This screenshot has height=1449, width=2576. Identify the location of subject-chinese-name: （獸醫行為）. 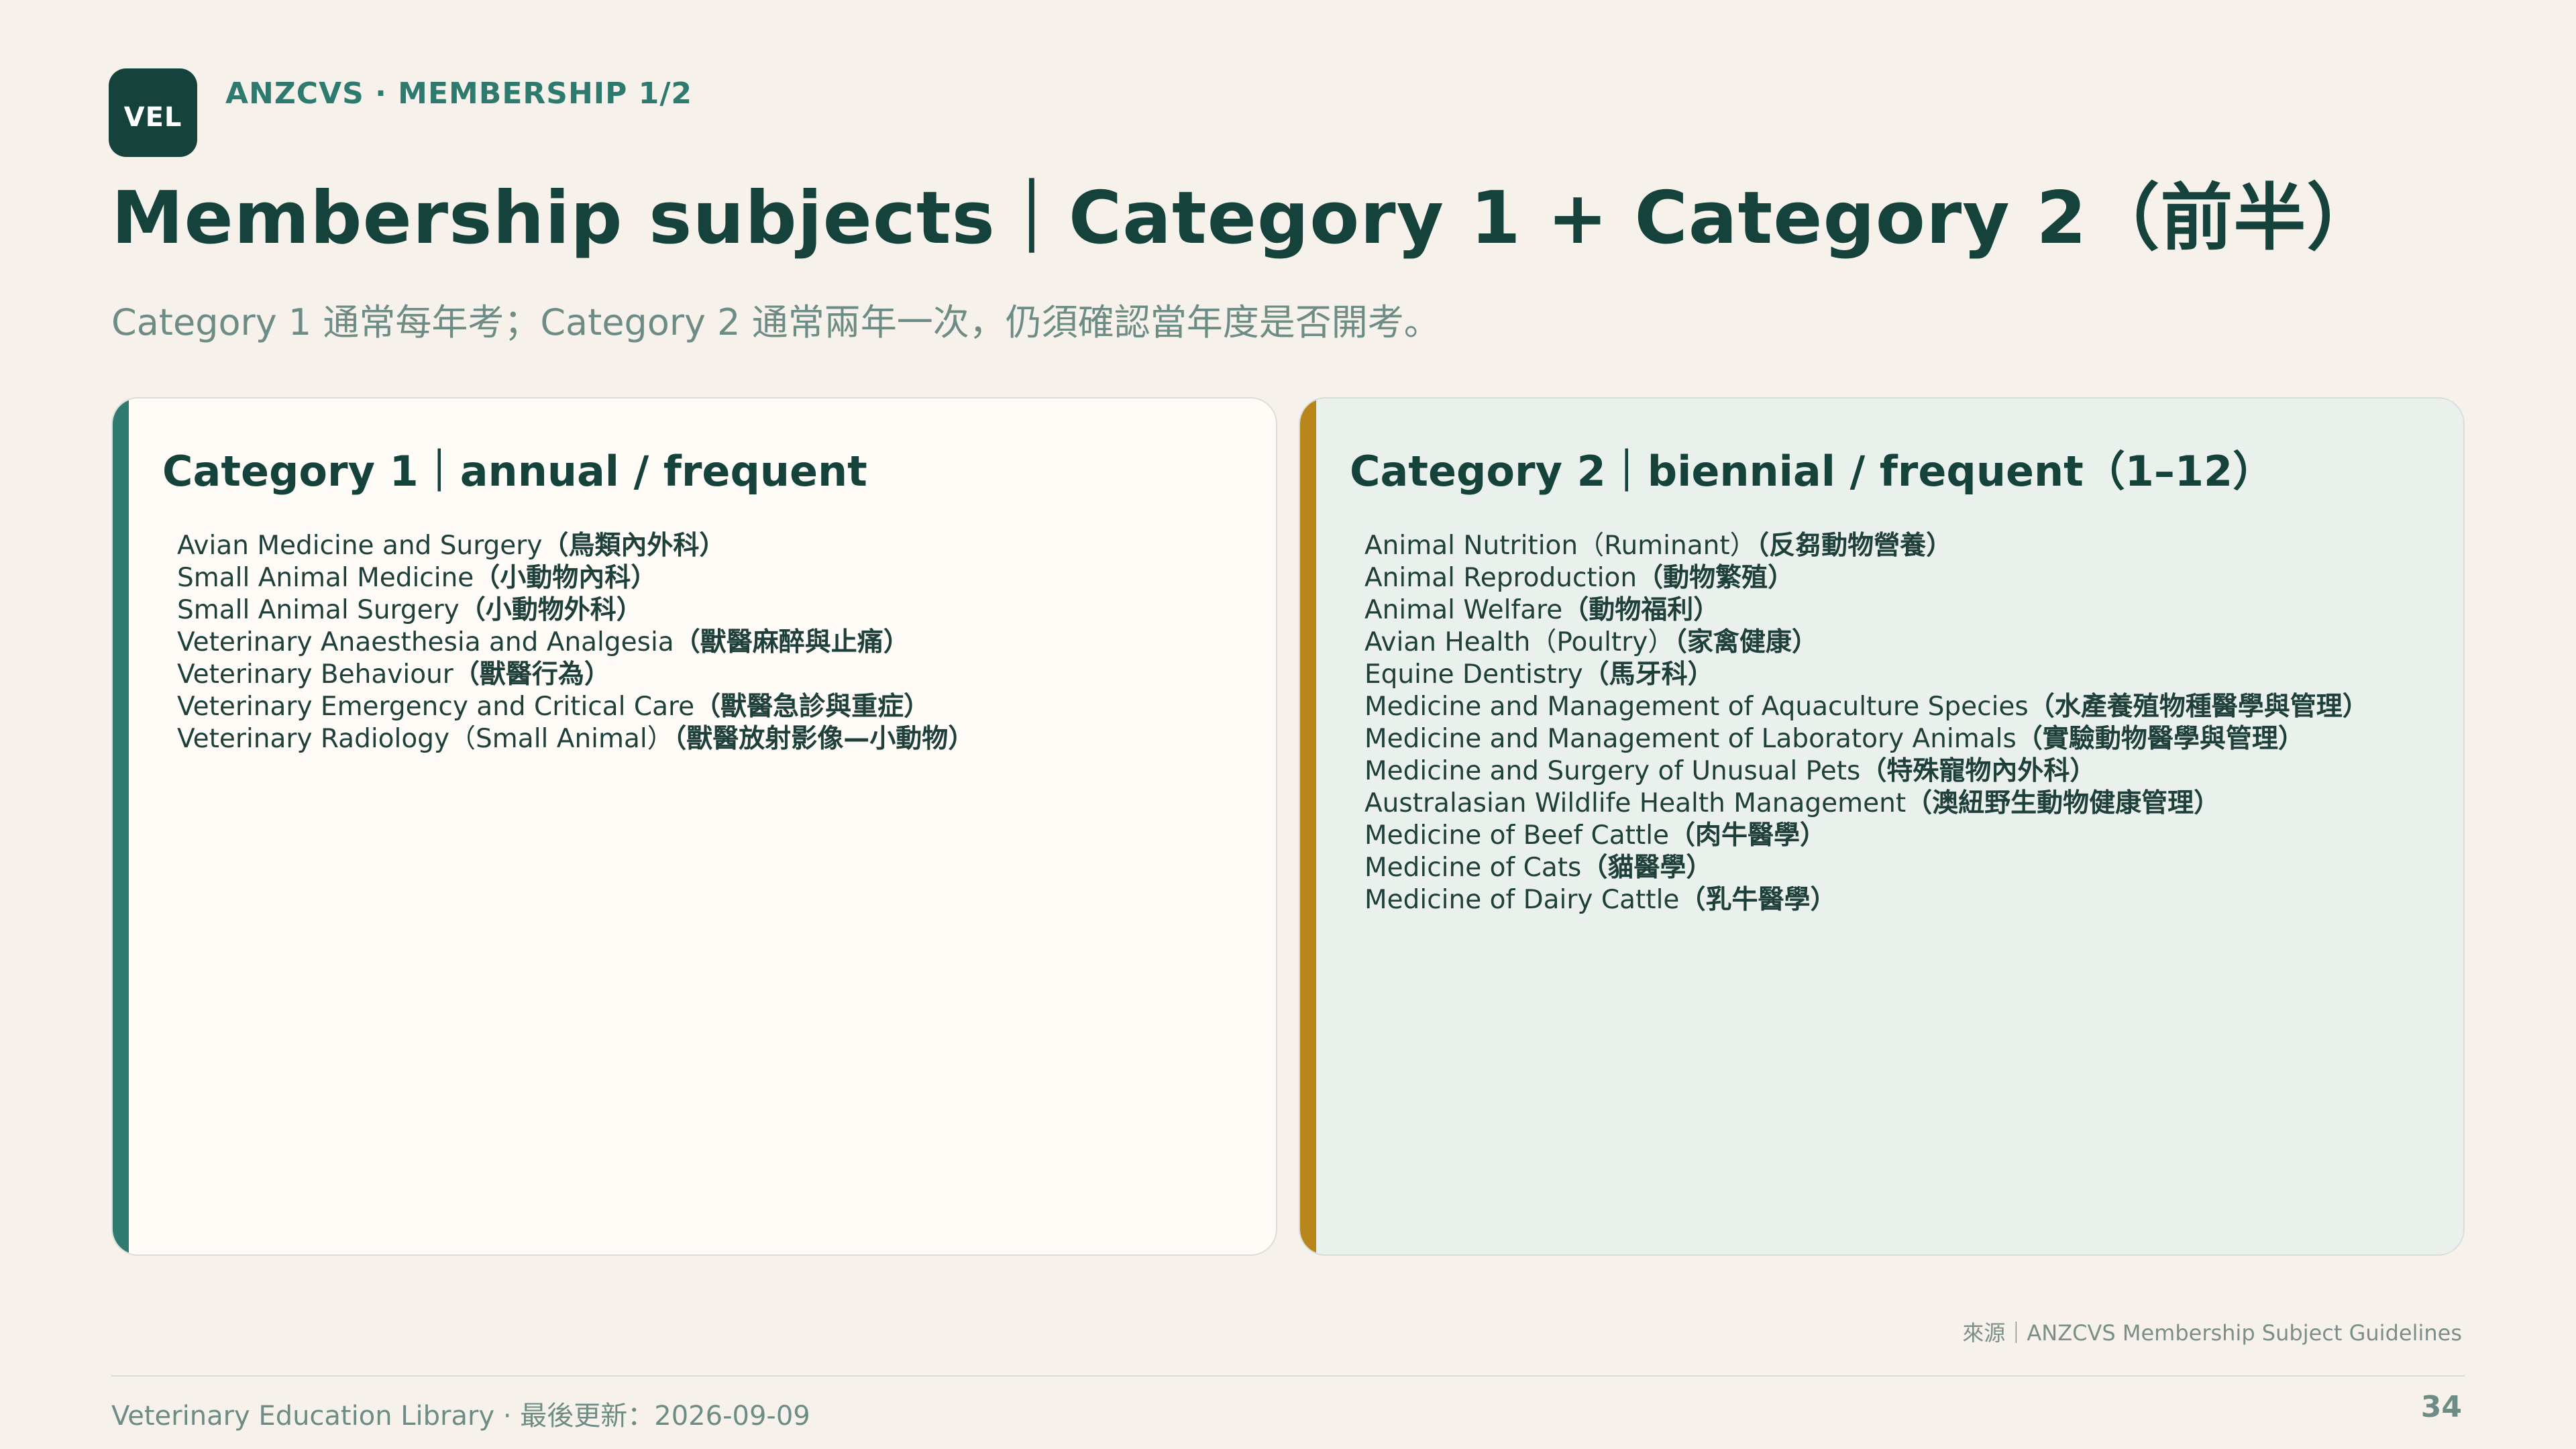
(531, 674).